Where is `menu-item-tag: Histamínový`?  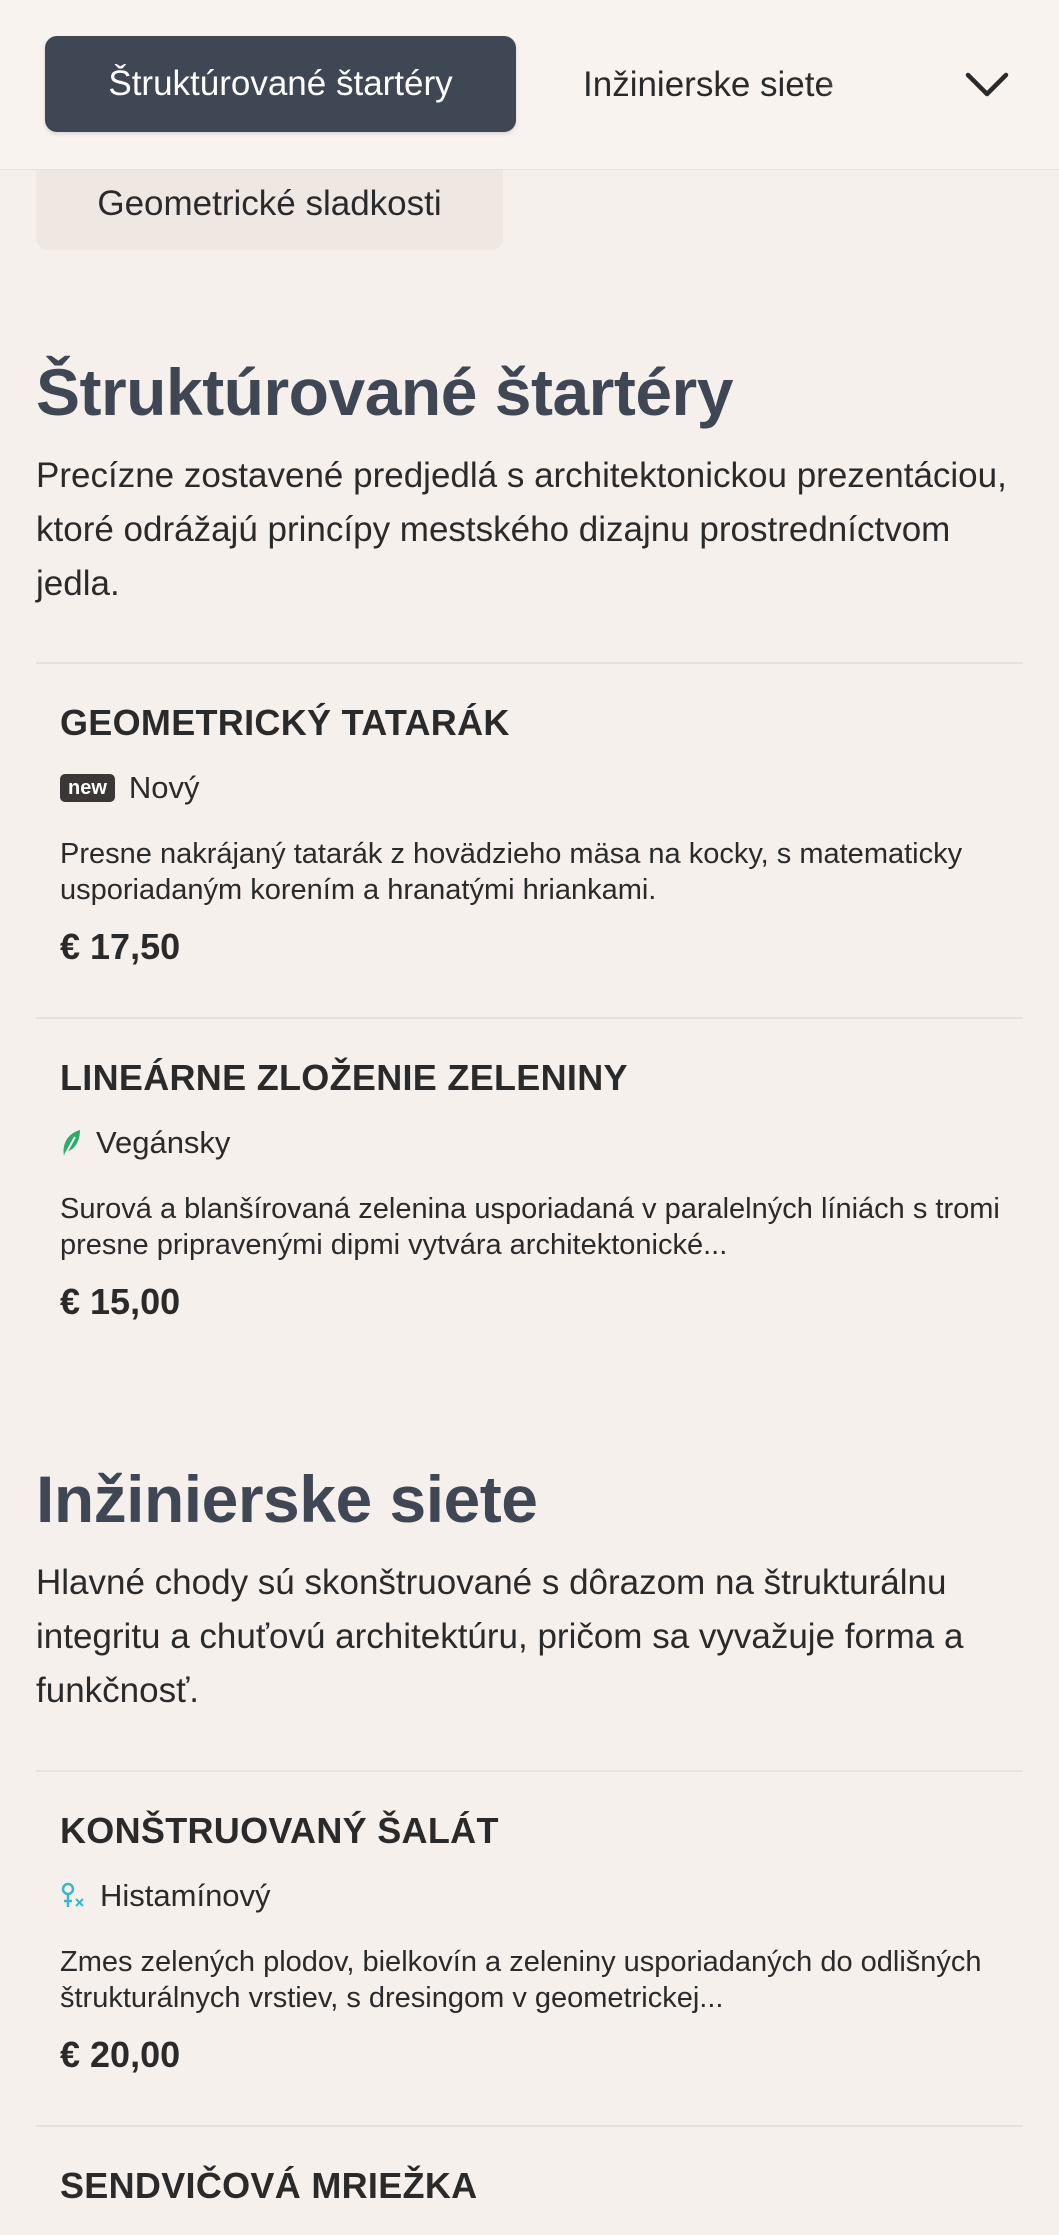 menu-item-tag: Histamínový is located at coordinates (165, 1896).